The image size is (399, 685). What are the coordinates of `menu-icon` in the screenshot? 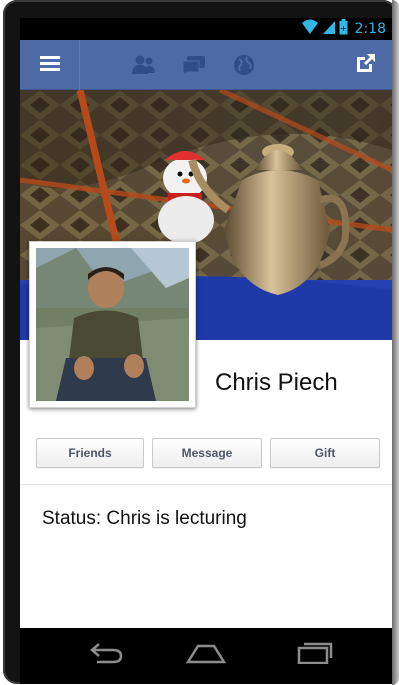 It's located at (49, 65).